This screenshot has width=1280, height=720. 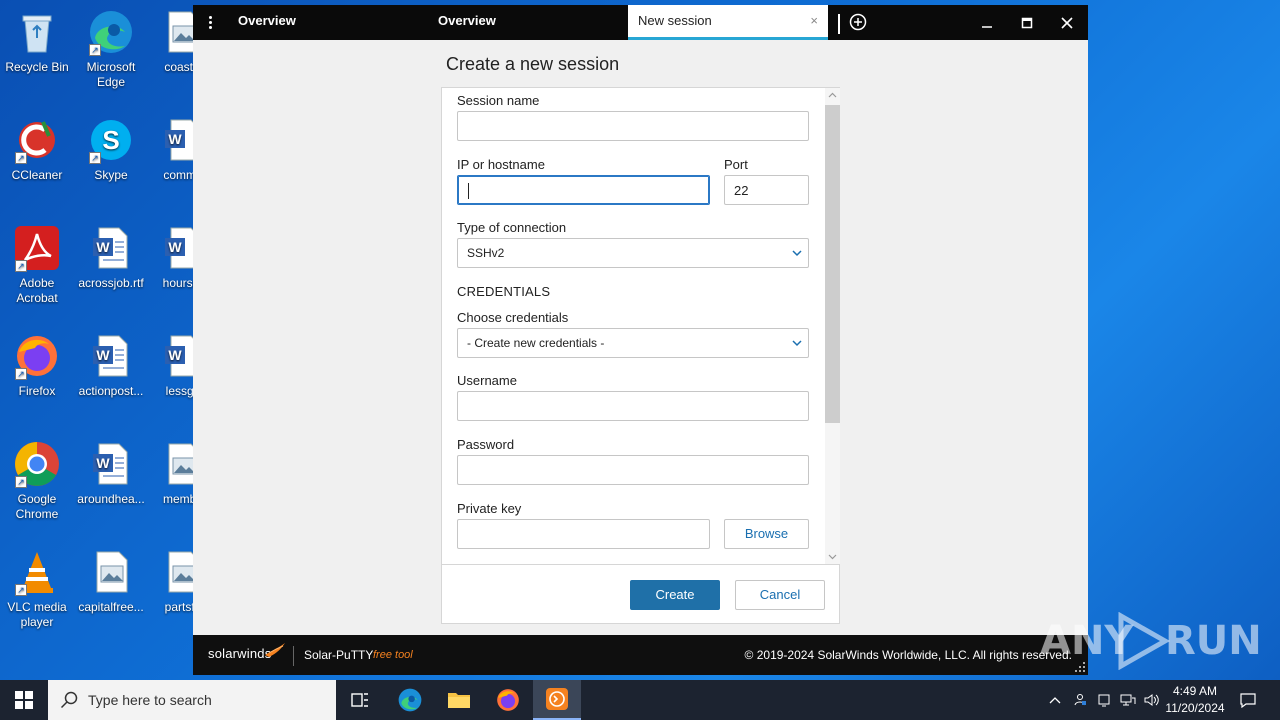 I want to click on desktop-icon-label: Firefox, so click(x=37, y=391).